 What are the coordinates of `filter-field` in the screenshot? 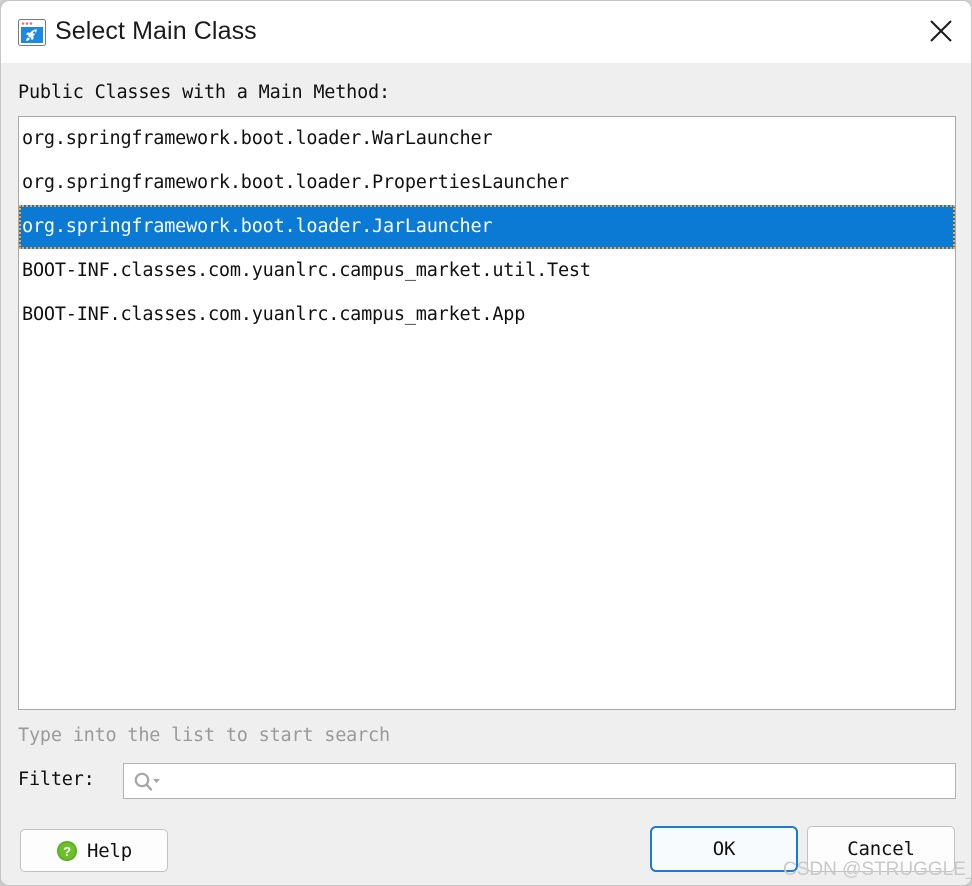 It's located at (539, 781).